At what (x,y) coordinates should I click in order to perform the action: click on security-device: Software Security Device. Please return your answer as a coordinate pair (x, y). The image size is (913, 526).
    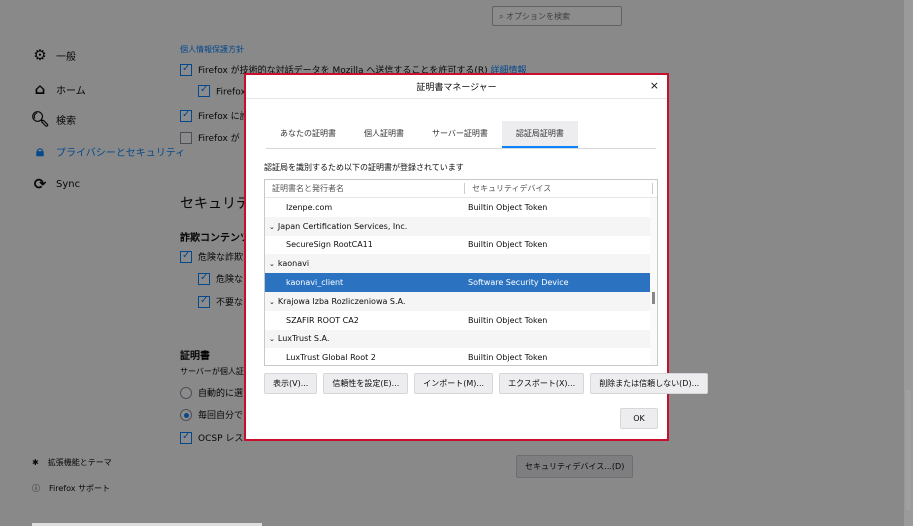
    Looking at the image, I should click on (518, 283).